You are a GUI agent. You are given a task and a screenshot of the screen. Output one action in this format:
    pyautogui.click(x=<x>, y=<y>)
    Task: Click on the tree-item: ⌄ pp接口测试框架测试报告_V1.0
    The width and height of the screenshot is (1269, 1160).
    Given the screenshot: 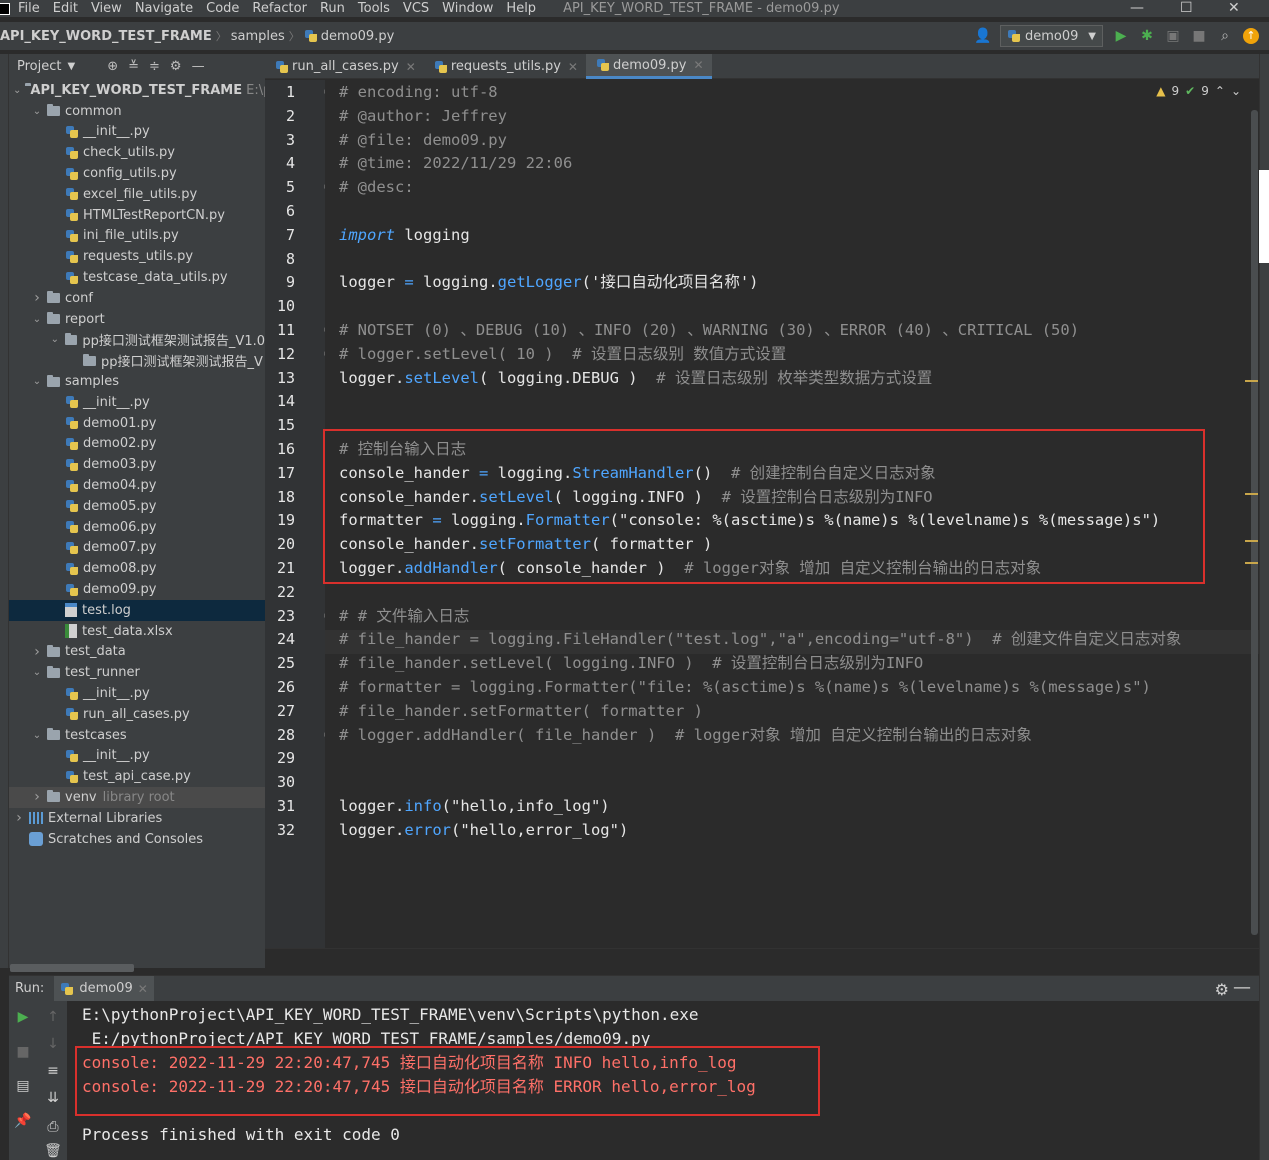 What is the action you would take?
    pyautogui.click(x=137, y=340)
    